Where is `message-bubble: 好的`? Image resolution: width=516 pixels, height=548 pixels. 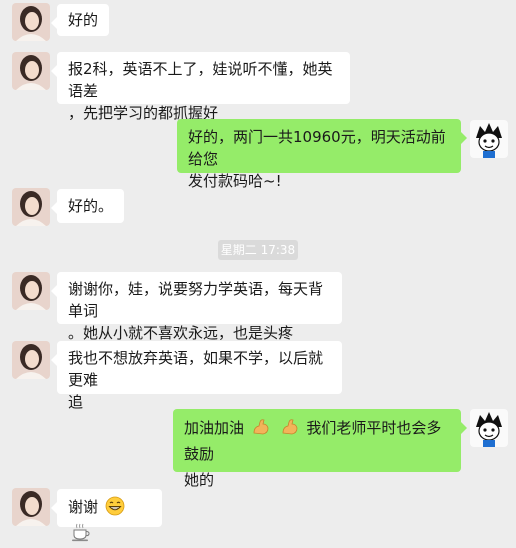 message-bubble: 好的 is located at coordinates (80, 20).